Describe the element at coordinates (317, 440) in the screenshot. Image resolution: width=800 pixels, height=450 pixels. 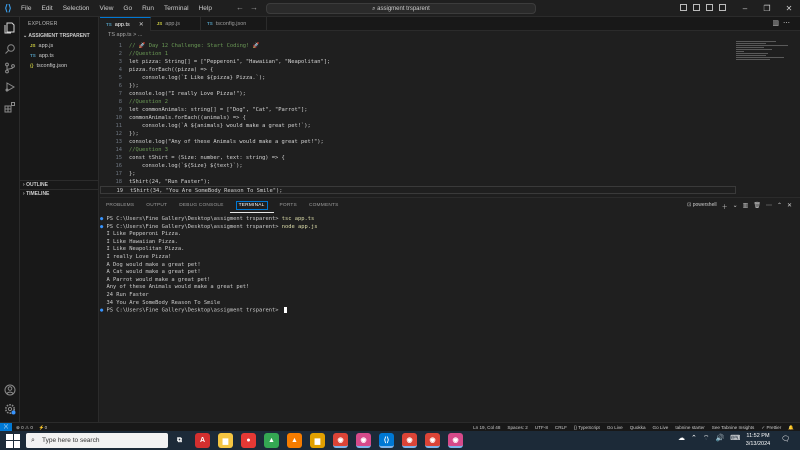
I see `folder-icon: ▆` at that location.